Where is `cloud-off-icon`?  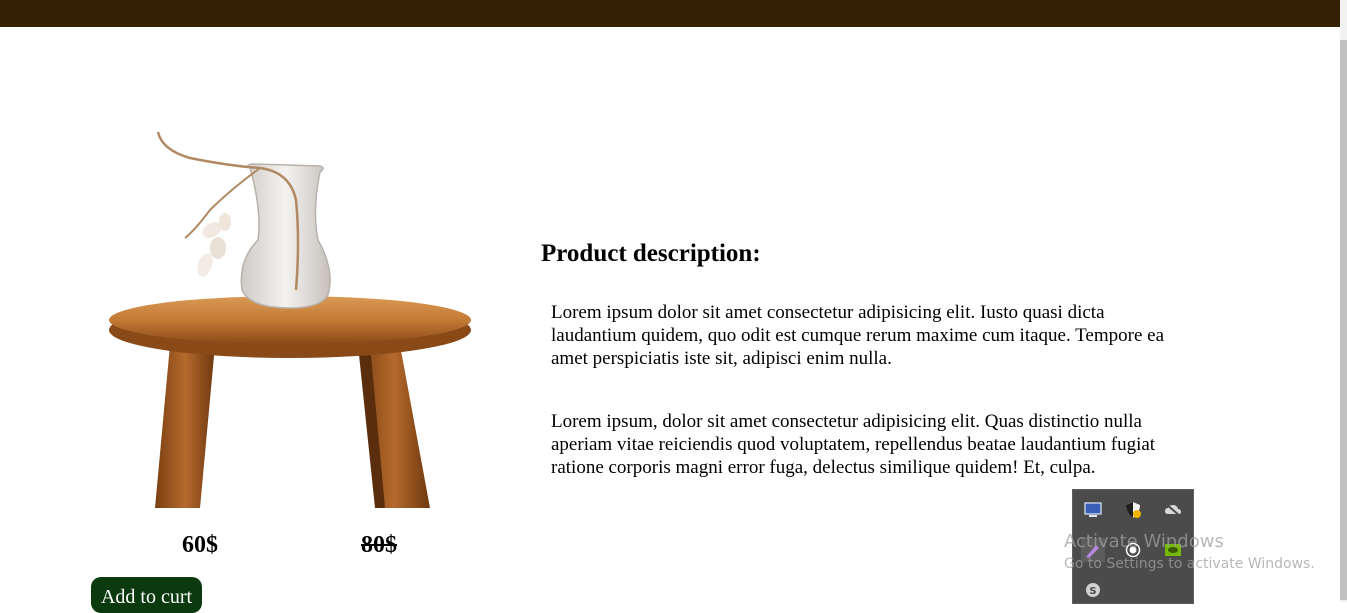 cloud-off-icon is located at coordinates (1173, 510).